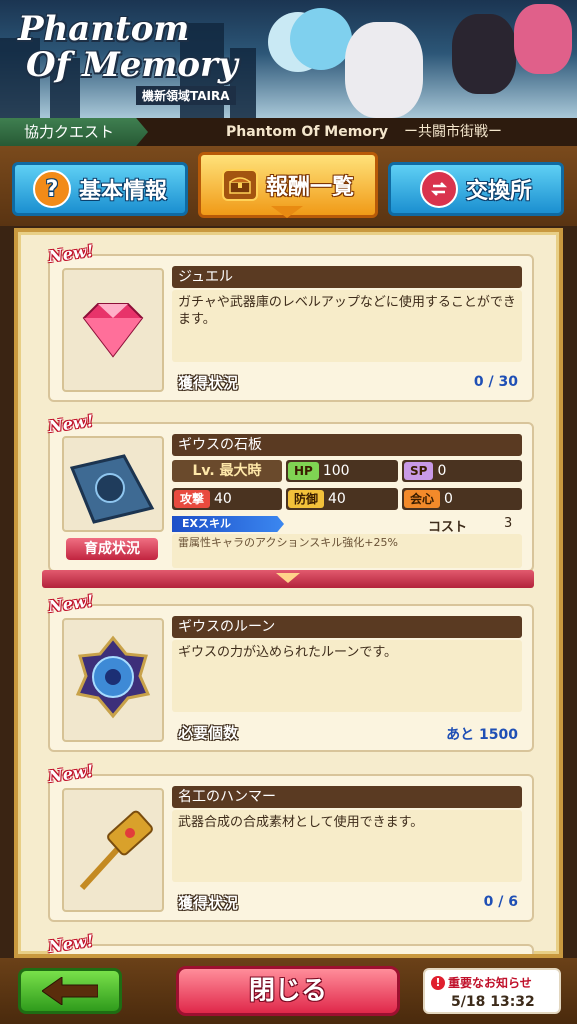 Image resolution: width=577 pixels, height=1024 pixels. Describe the element at coordinates (492, 991) in the screenshot. I see `important-notice-button: ! 重要なお知らせ 5/18 13:32` at that location.